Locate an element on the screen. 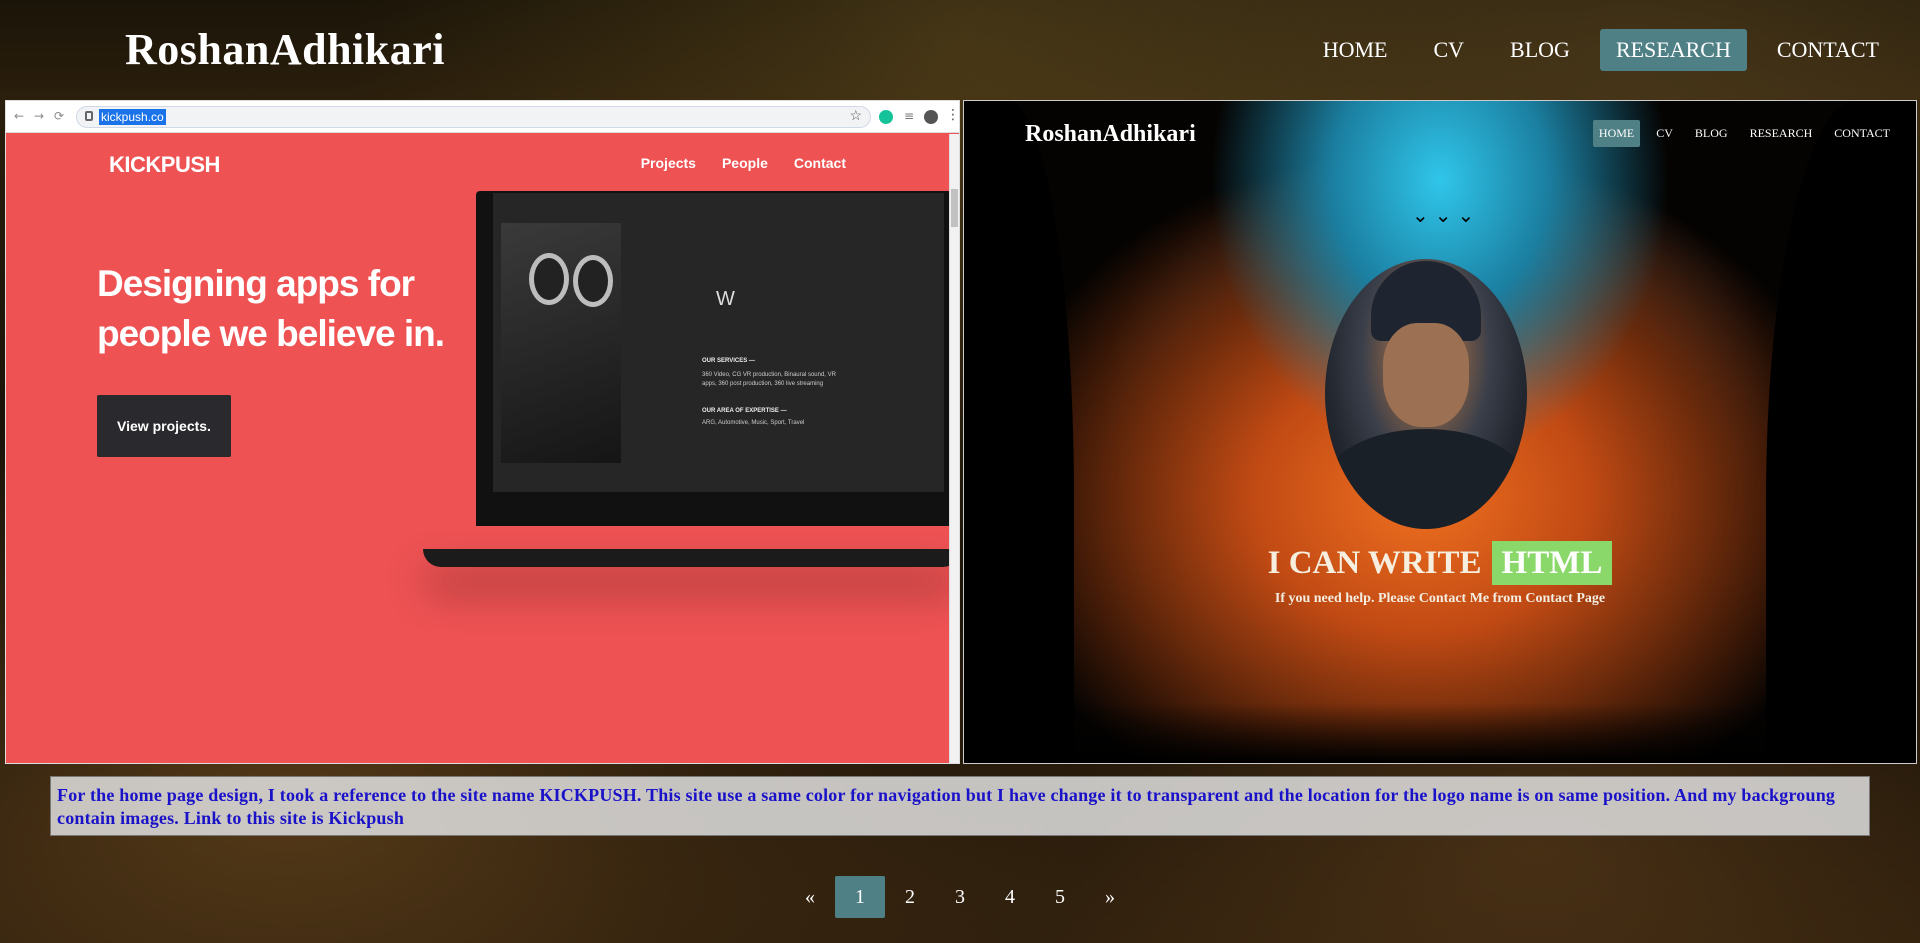 This screenshot has width=1920, height=943. browser-toolbar: ← → ⟳ kickpush.co ☆ ≡ ⋮ is located at coordinates (482, 117).